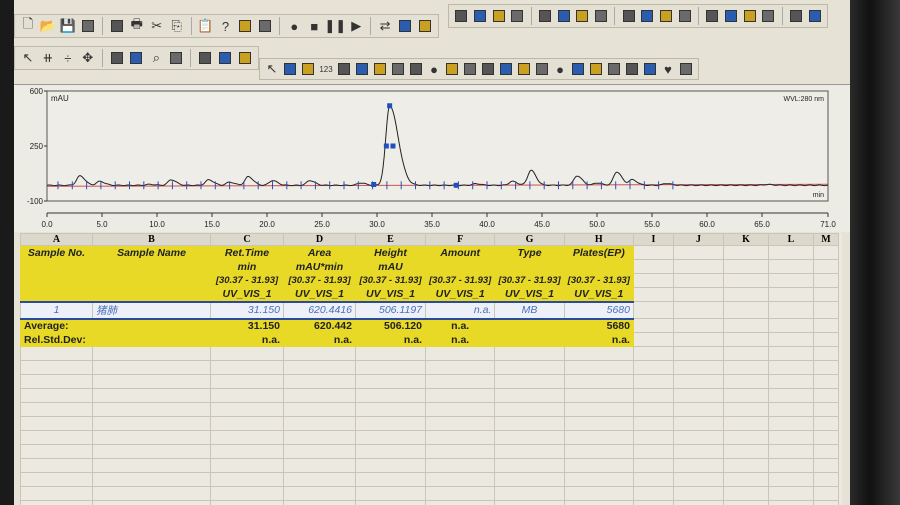  Describe the element at coordinates (563, 16) in the screenshot. I see `overlay-icon` at that location.